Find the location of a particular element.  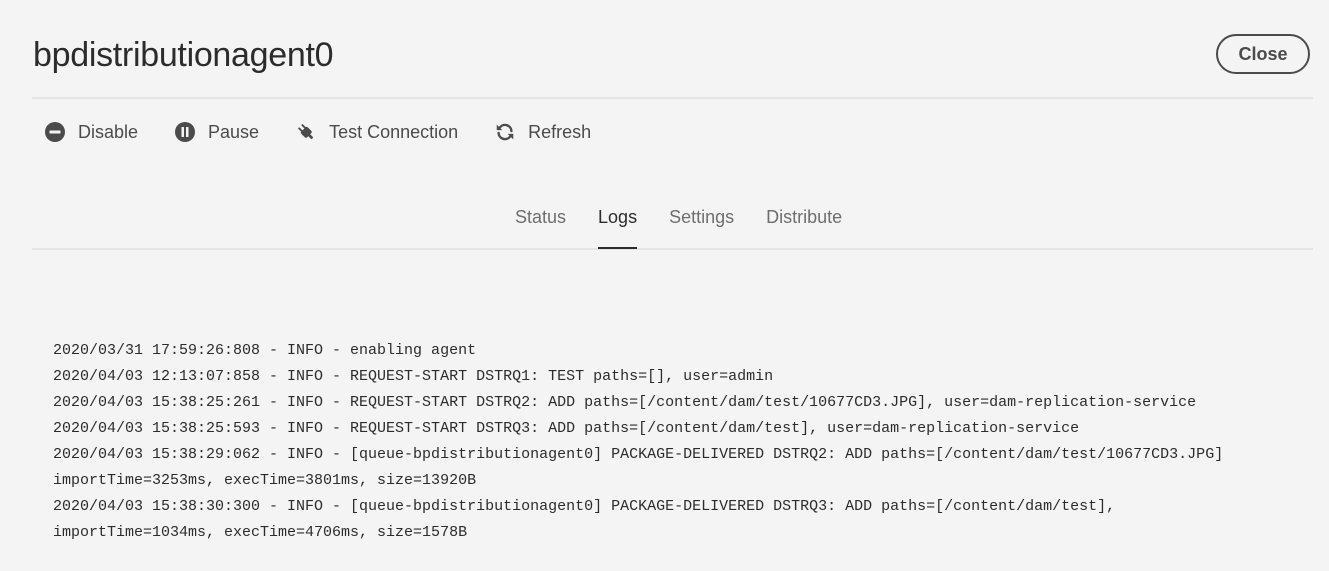

tab-bar: Status Logs Settings Distribute is located at coordinates (672, 222).